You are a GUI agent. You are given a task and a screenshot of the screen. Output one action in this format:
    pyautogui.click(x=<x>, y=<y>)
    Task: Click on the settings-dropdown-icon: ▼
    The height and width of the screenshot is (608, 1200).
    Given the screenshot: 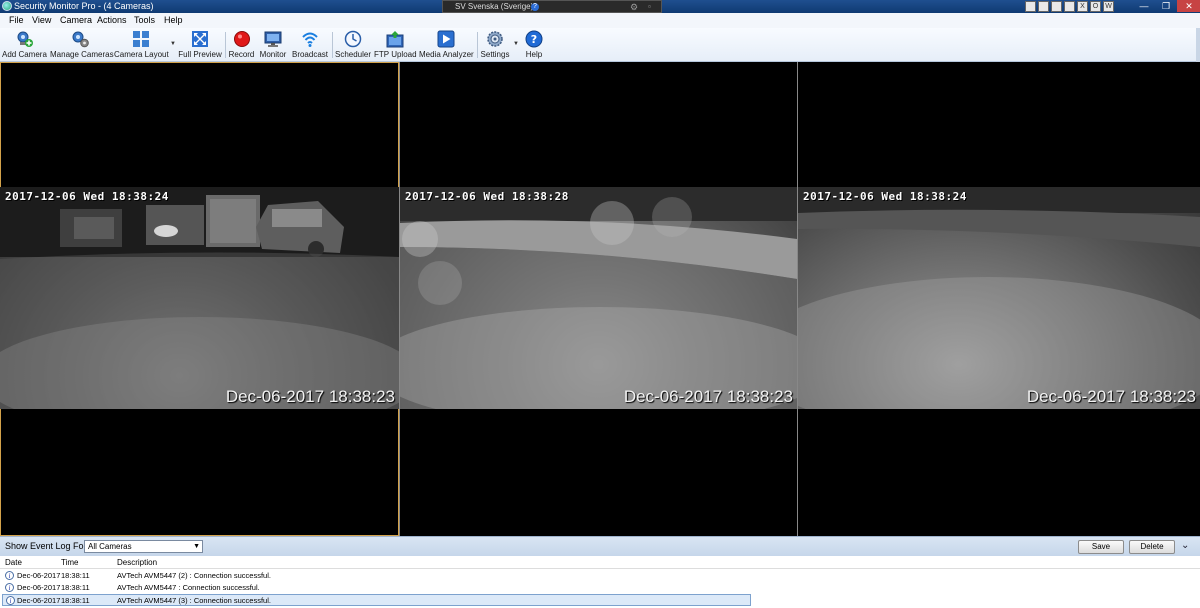 What is the action you would take?
    pyautogui.click(x=516, y=44)
    